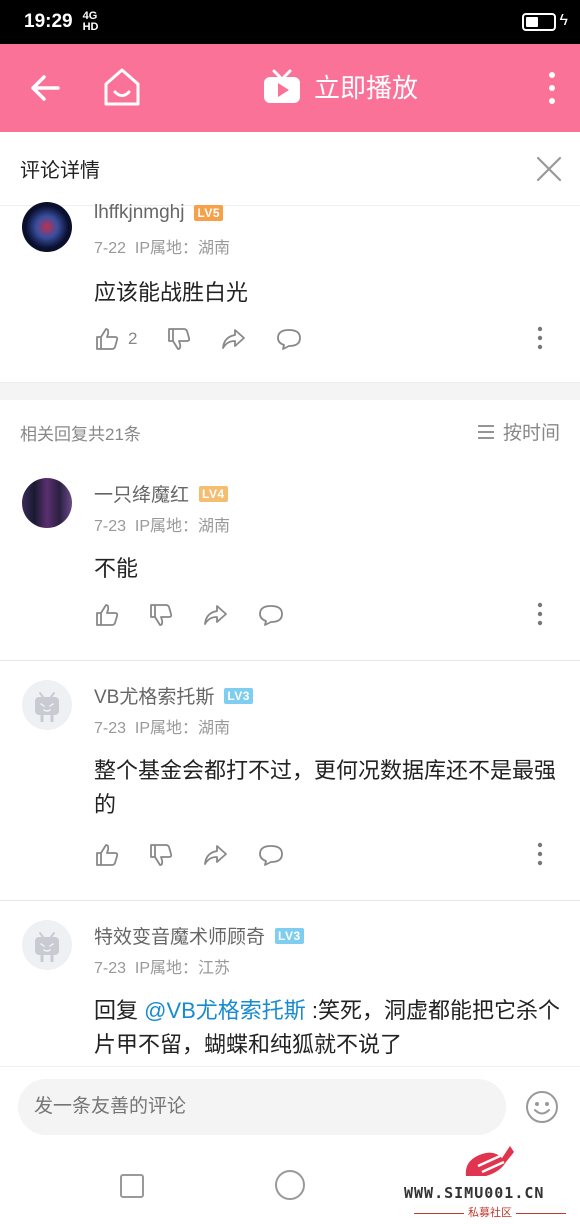 Image resolution: width=580 pixels, height=1224 pixels. I want to click on comment-content: 整个基金会都打不过，更何况数据库还不是最强的, so click(325, 787).